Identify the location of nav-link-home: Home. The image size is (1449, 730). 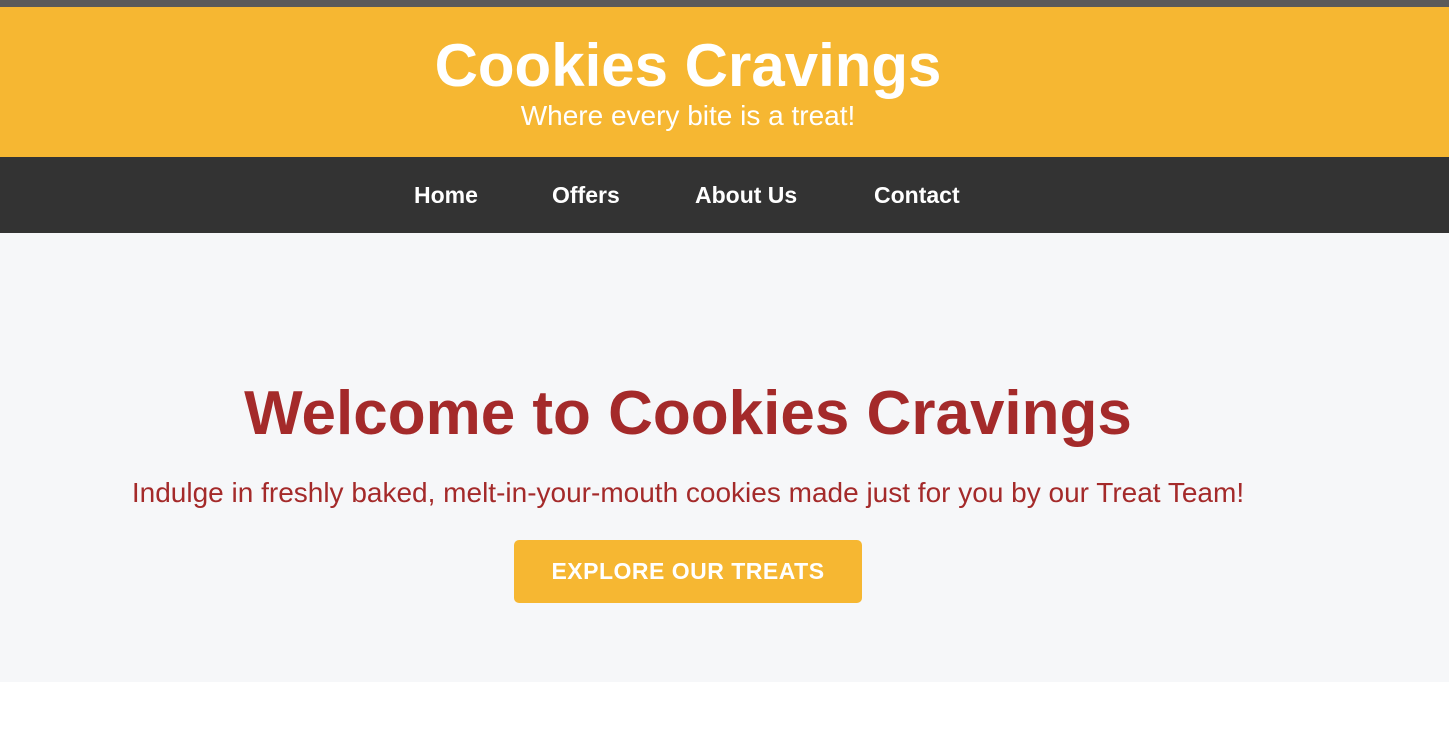
(446, 195).